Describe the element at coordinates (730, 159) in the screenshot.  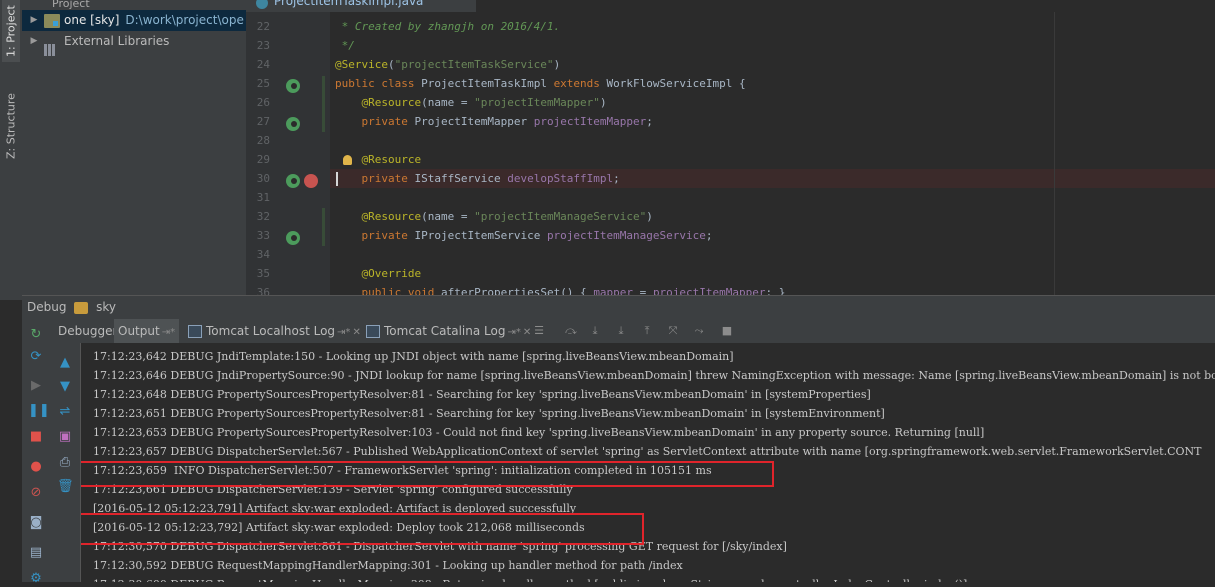
I see `code-line: 29 @Resource` at that location.